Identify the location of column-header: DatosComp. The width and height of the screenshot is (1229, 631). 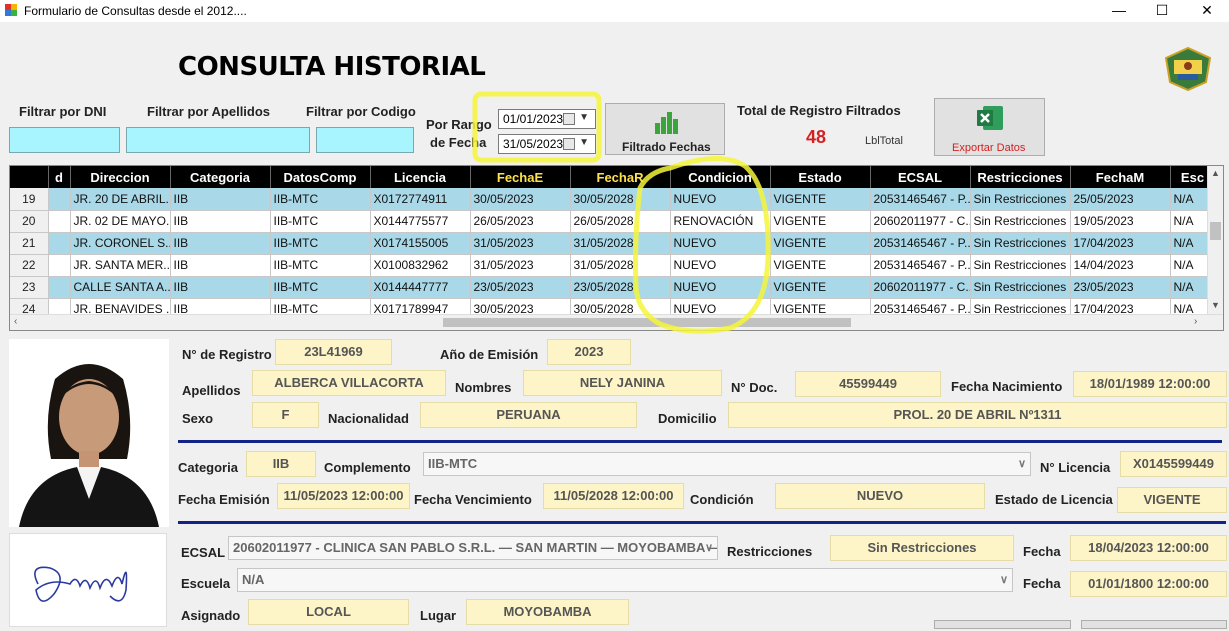
(320, 177).